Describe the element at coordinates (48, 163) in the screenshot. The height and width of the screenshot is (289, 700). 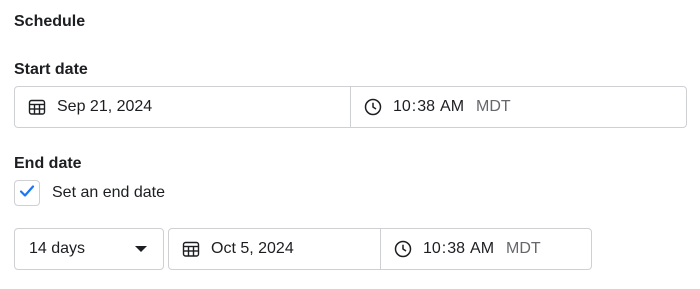
I see `end-date-label: End date` at that location.